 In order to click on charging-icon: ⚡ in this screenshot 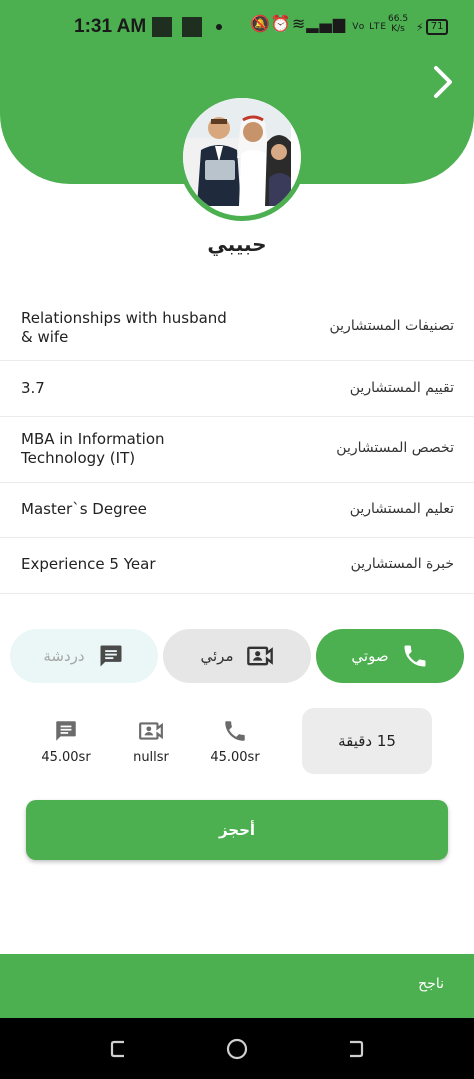, I will do `click(420, 27)`.